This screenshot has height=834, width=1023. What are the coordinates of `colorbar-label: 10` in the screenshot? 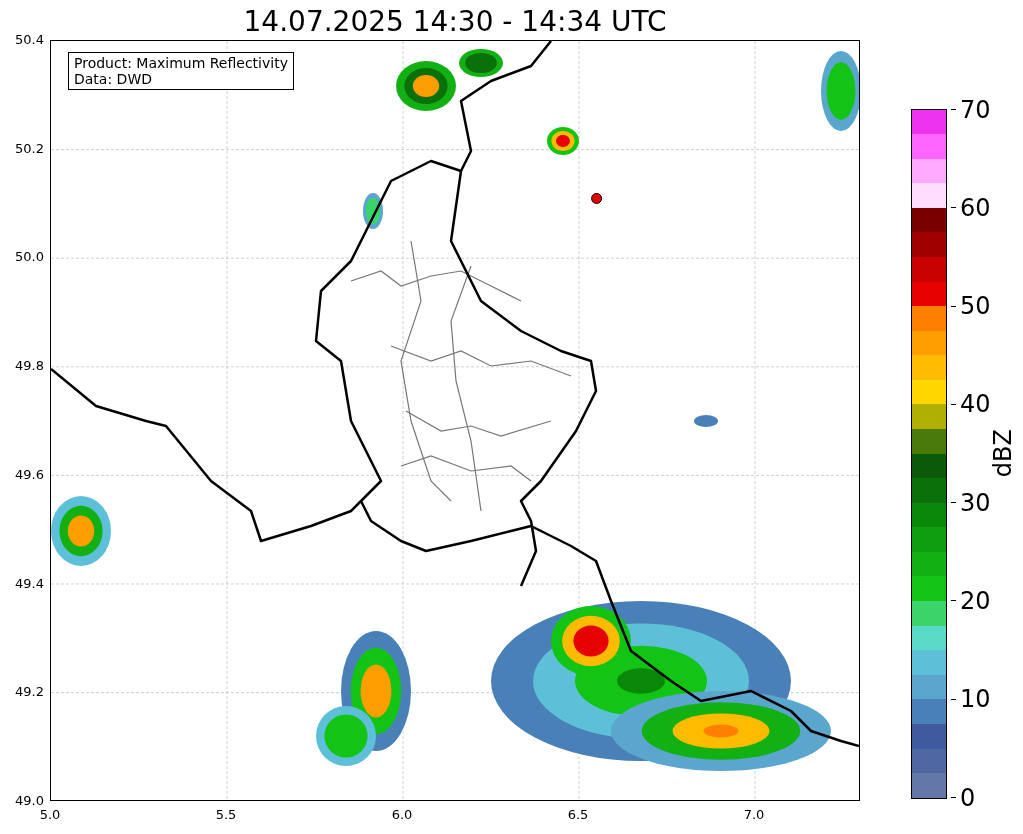 It's located at (975, 699).